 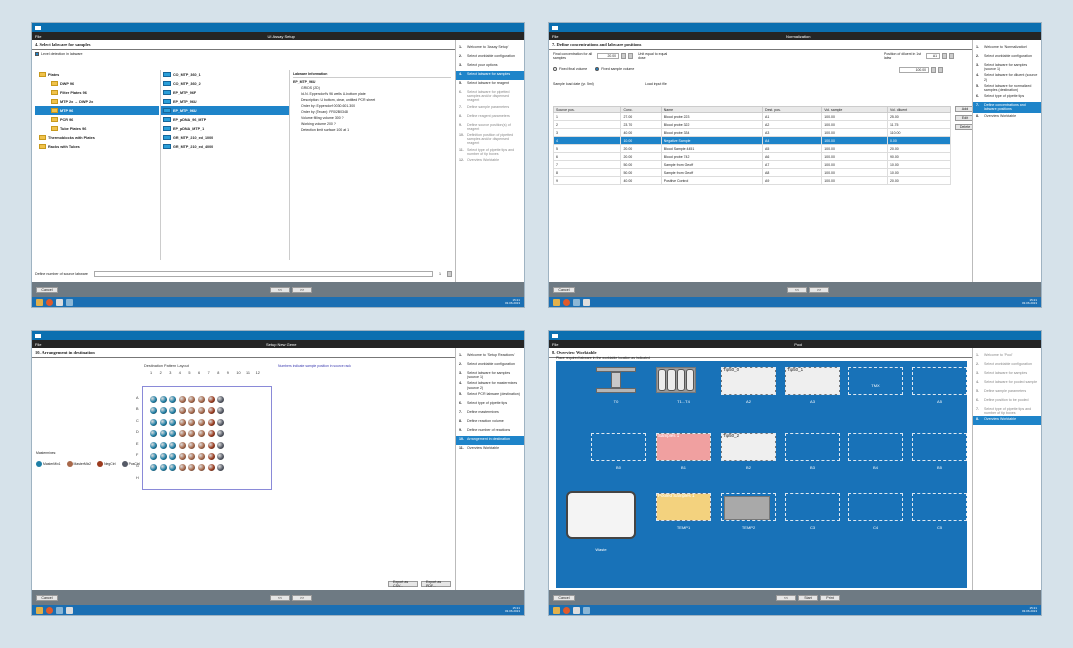 I want to click on cancel-button: Cancel, so click(x=47, y=597).